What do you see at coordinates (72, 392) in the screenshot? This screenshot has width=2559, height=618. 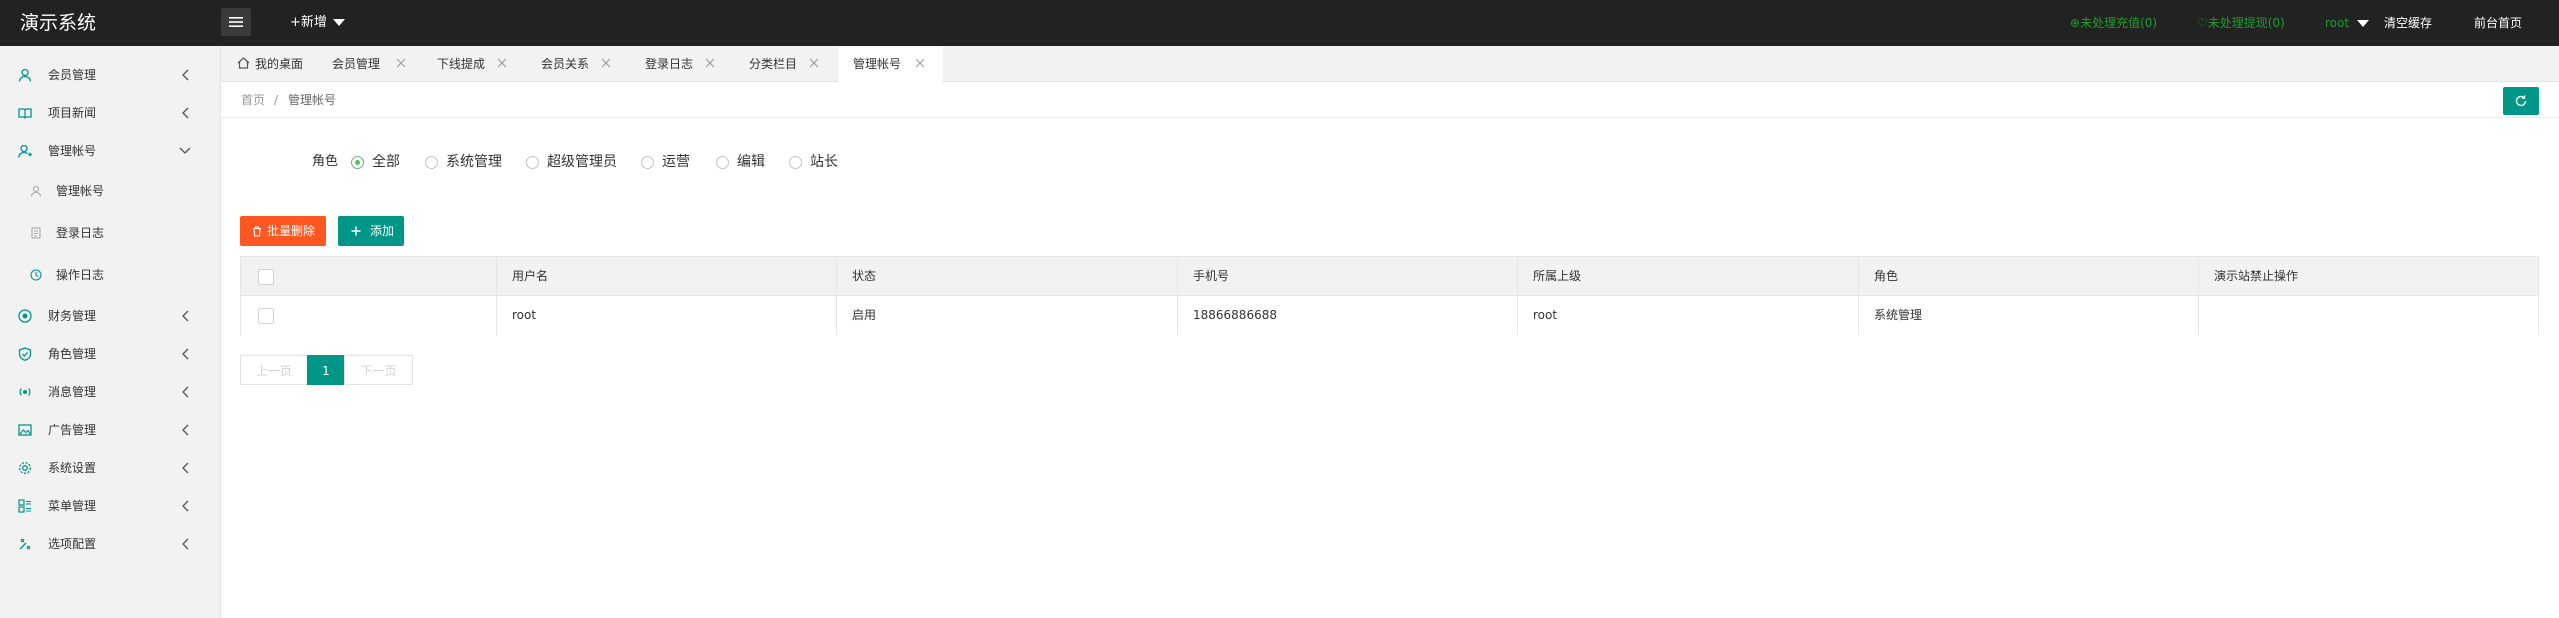 I see `sidebar-item-label: 消息管理` at bounding box center [72, 392].